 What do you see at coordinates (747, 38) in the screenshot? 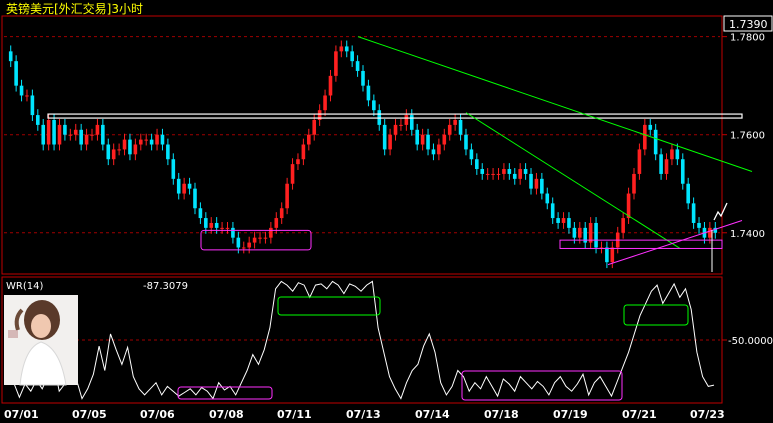
I see `price-tick-label: 1.7800` at bounding box center [747, 38].